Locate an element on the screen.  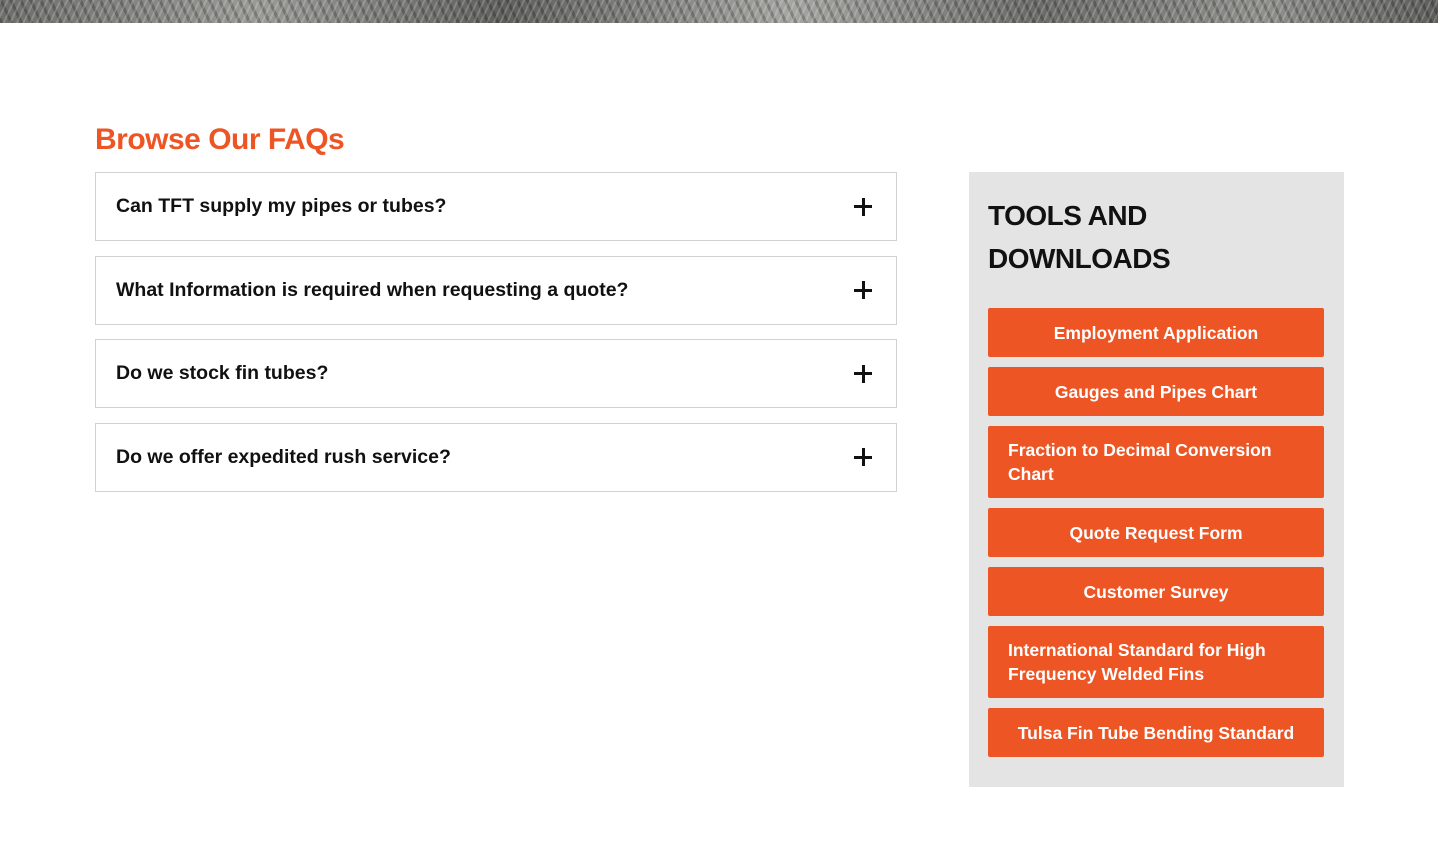
faq-question: Can TFT supply my pipes or tubes? is located at coordinates (281, 206).